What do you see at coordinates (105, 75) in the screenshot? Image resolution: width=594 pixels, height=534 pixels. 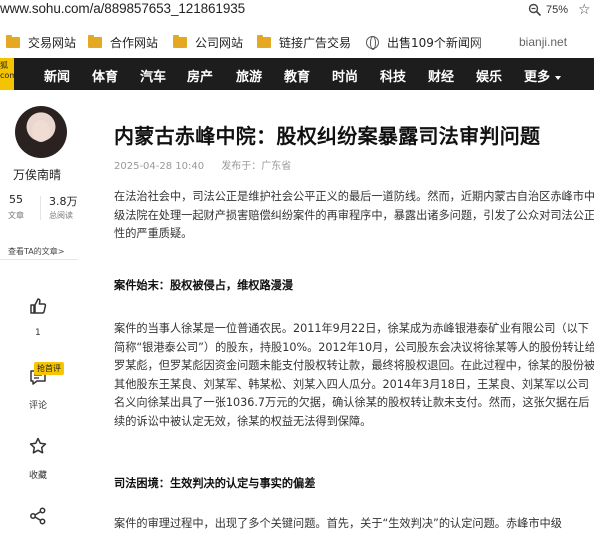 I see `nav-item: 体育` at bounding box center [105, 75].